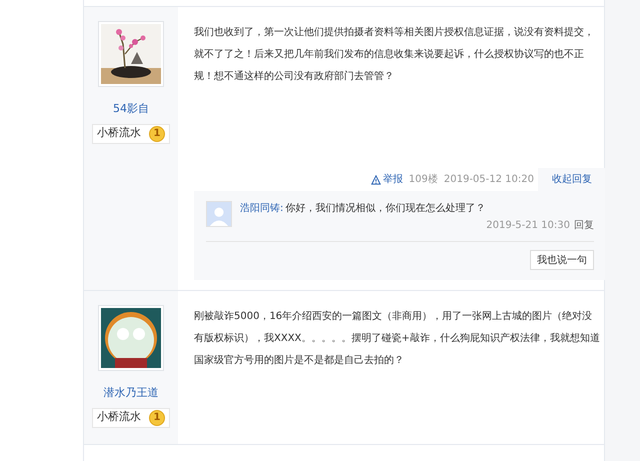 This screenshot has height=461, width=640. Describe the element at coordinates (262, 208) in the screenshot. I see `reply-username: 浩阳同铸:` at that location.